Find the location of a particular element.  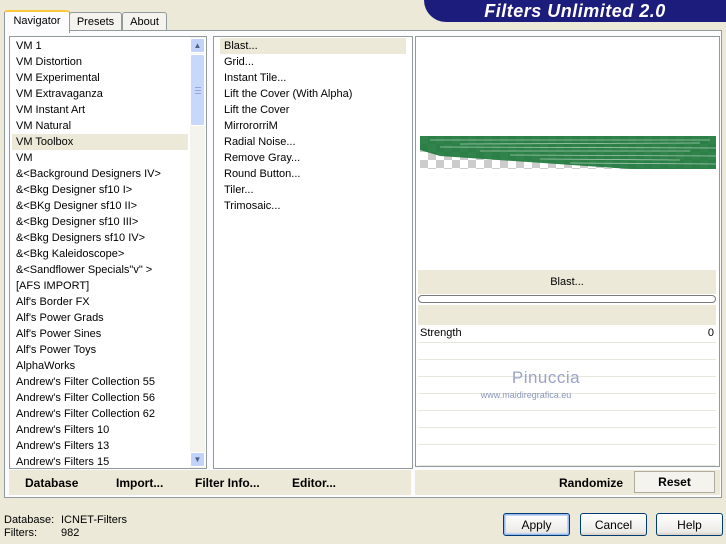

category-item: Andrew's Filter Collection 62 is located at coordinates (100, 414).